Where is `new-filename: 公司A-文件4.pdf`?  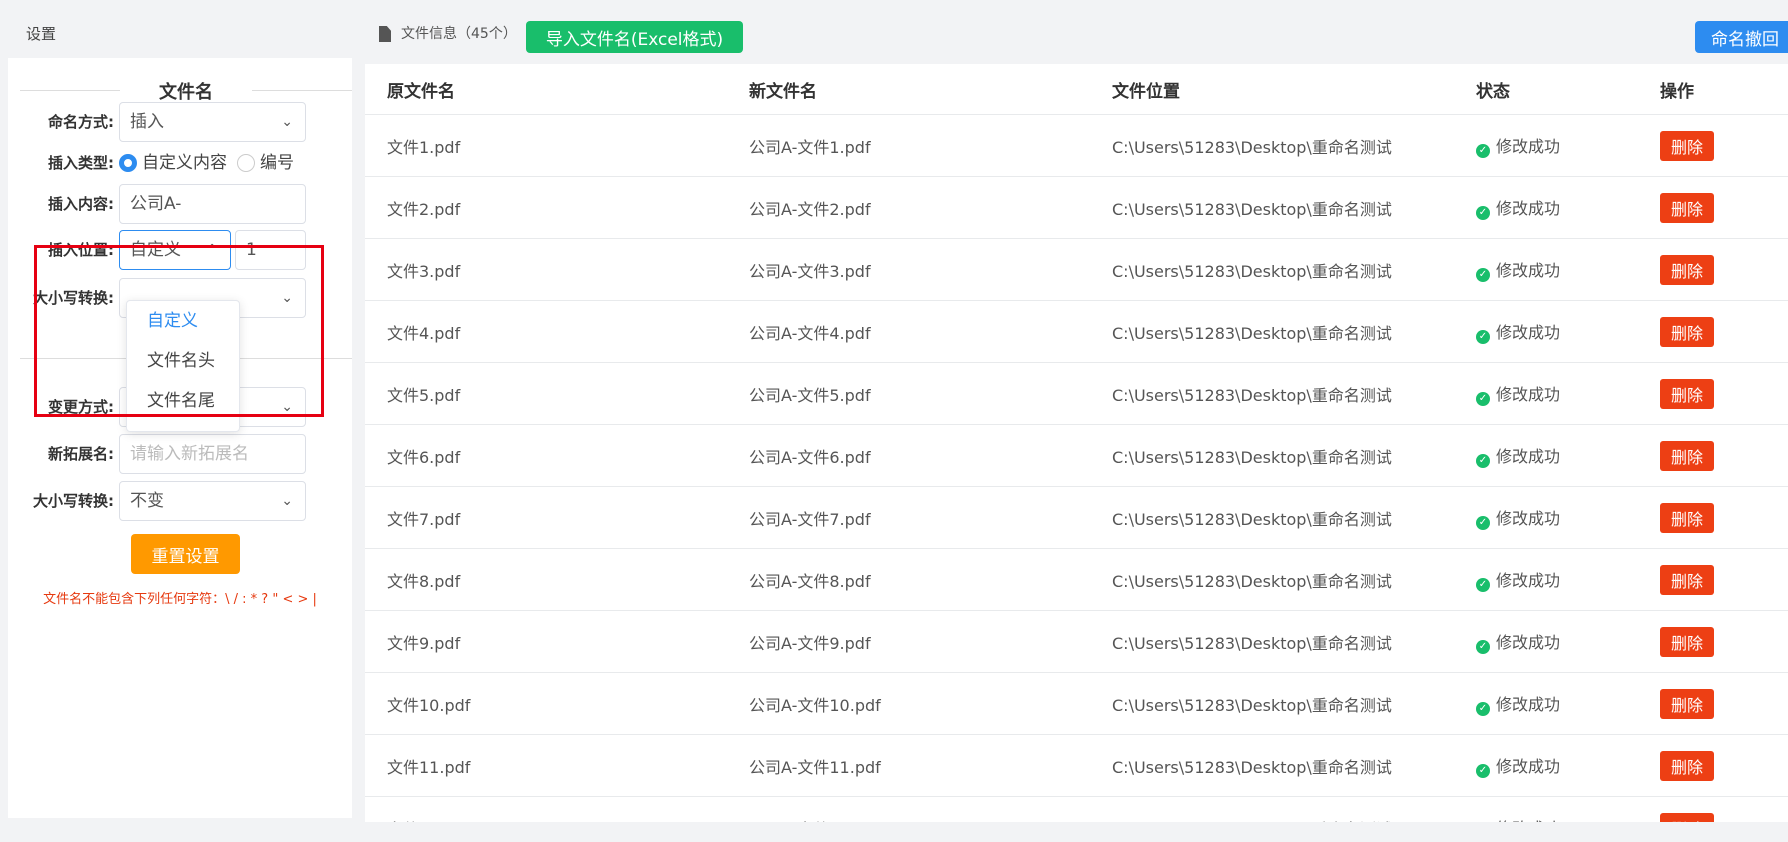
new-filename: 公司A-文件4.pdf is located at coordinates (908, 331).